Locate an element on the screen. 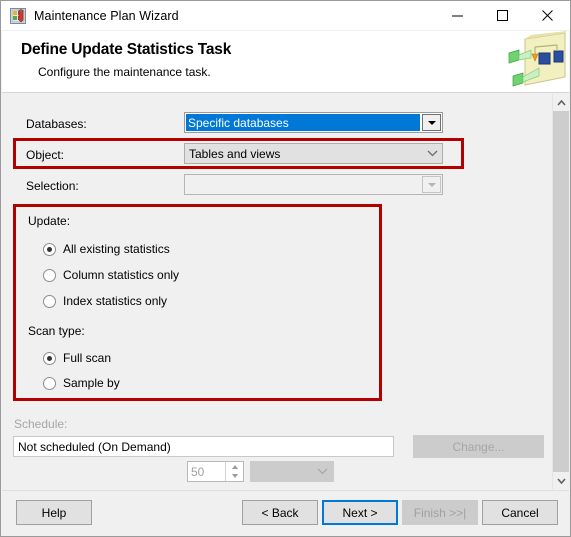  sample-by-stepper is located at coordinates (234, 471).